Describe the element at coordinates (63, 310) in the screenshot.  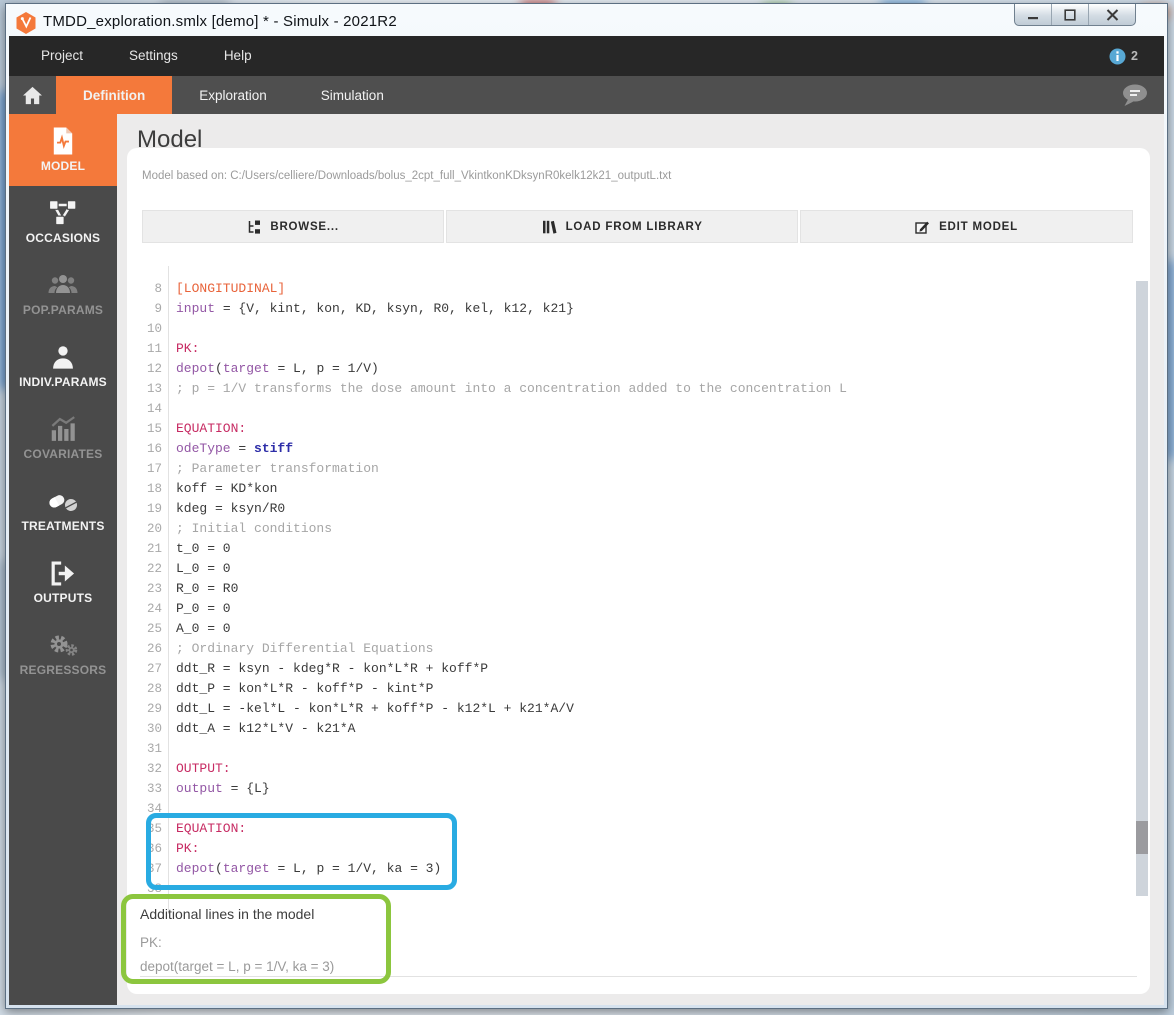
I see `sidebar-item-label: POP.PARAMS` at that location.